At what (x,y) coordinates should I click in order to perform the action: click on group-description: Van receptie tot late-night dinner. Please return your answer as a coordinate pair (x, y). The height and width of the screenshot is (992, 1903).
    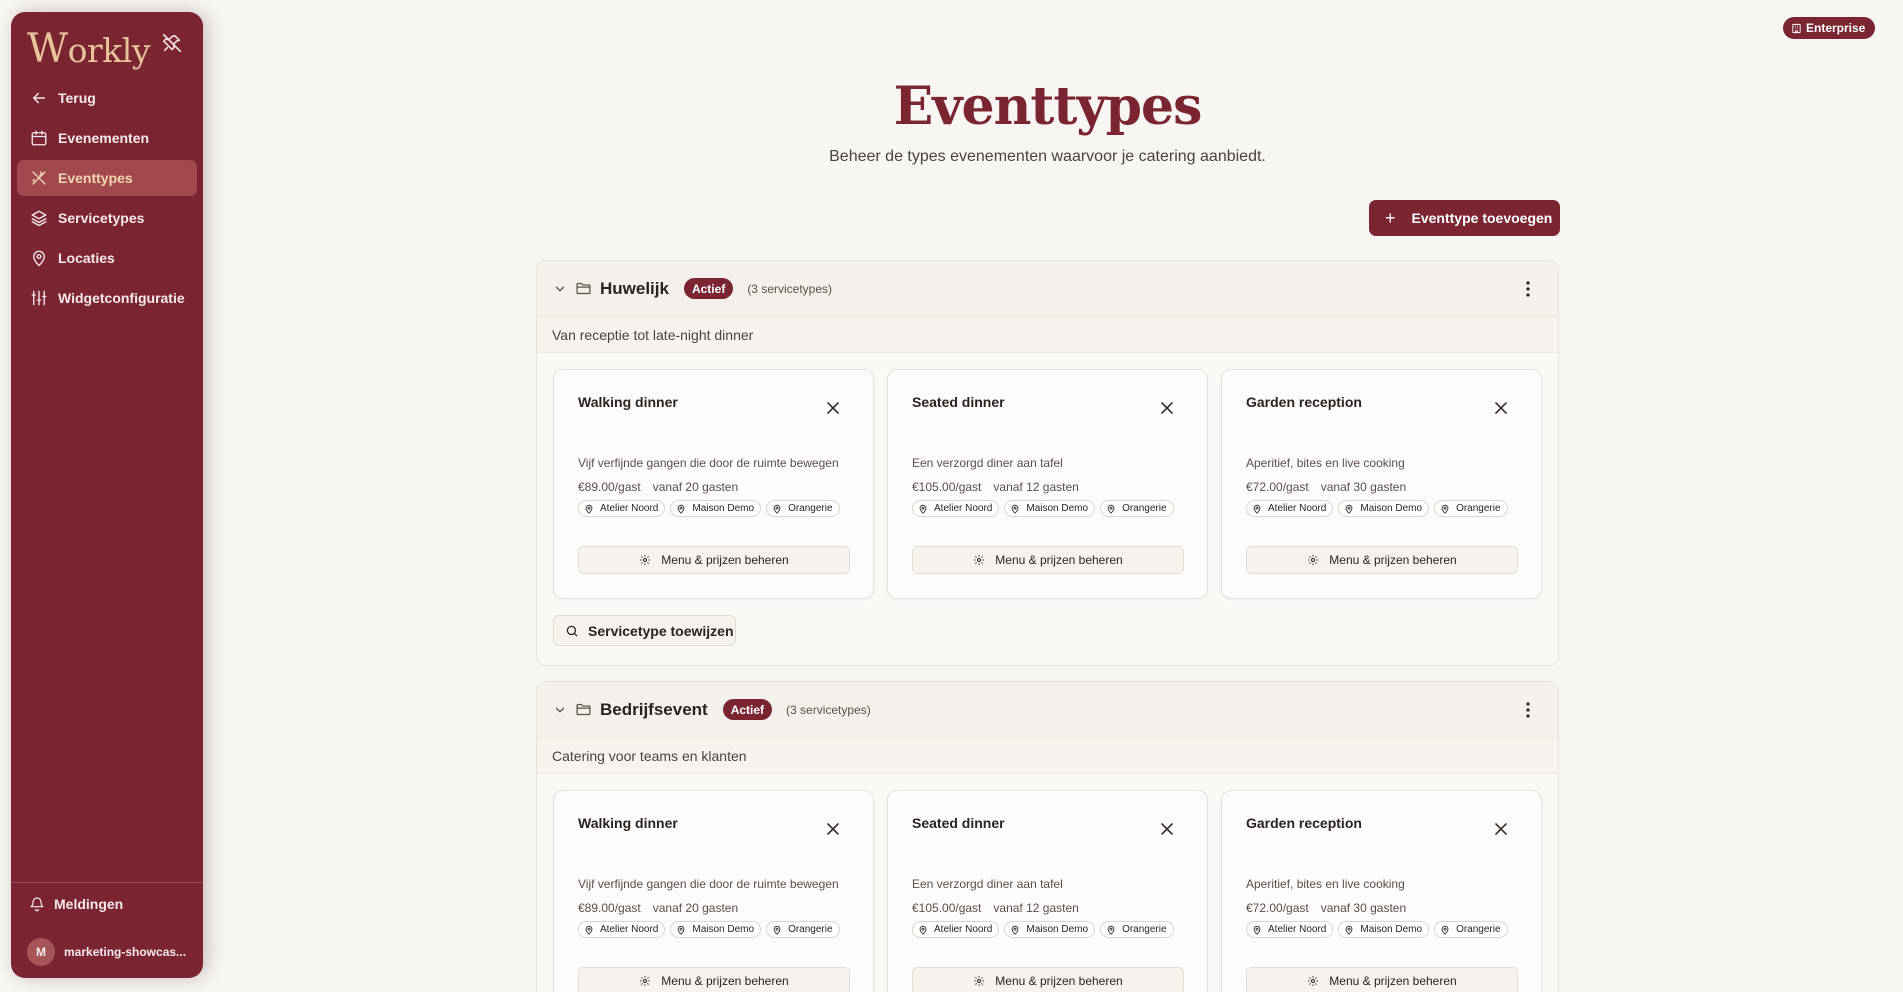
    Looking at the image, I should click on (1047, 335).